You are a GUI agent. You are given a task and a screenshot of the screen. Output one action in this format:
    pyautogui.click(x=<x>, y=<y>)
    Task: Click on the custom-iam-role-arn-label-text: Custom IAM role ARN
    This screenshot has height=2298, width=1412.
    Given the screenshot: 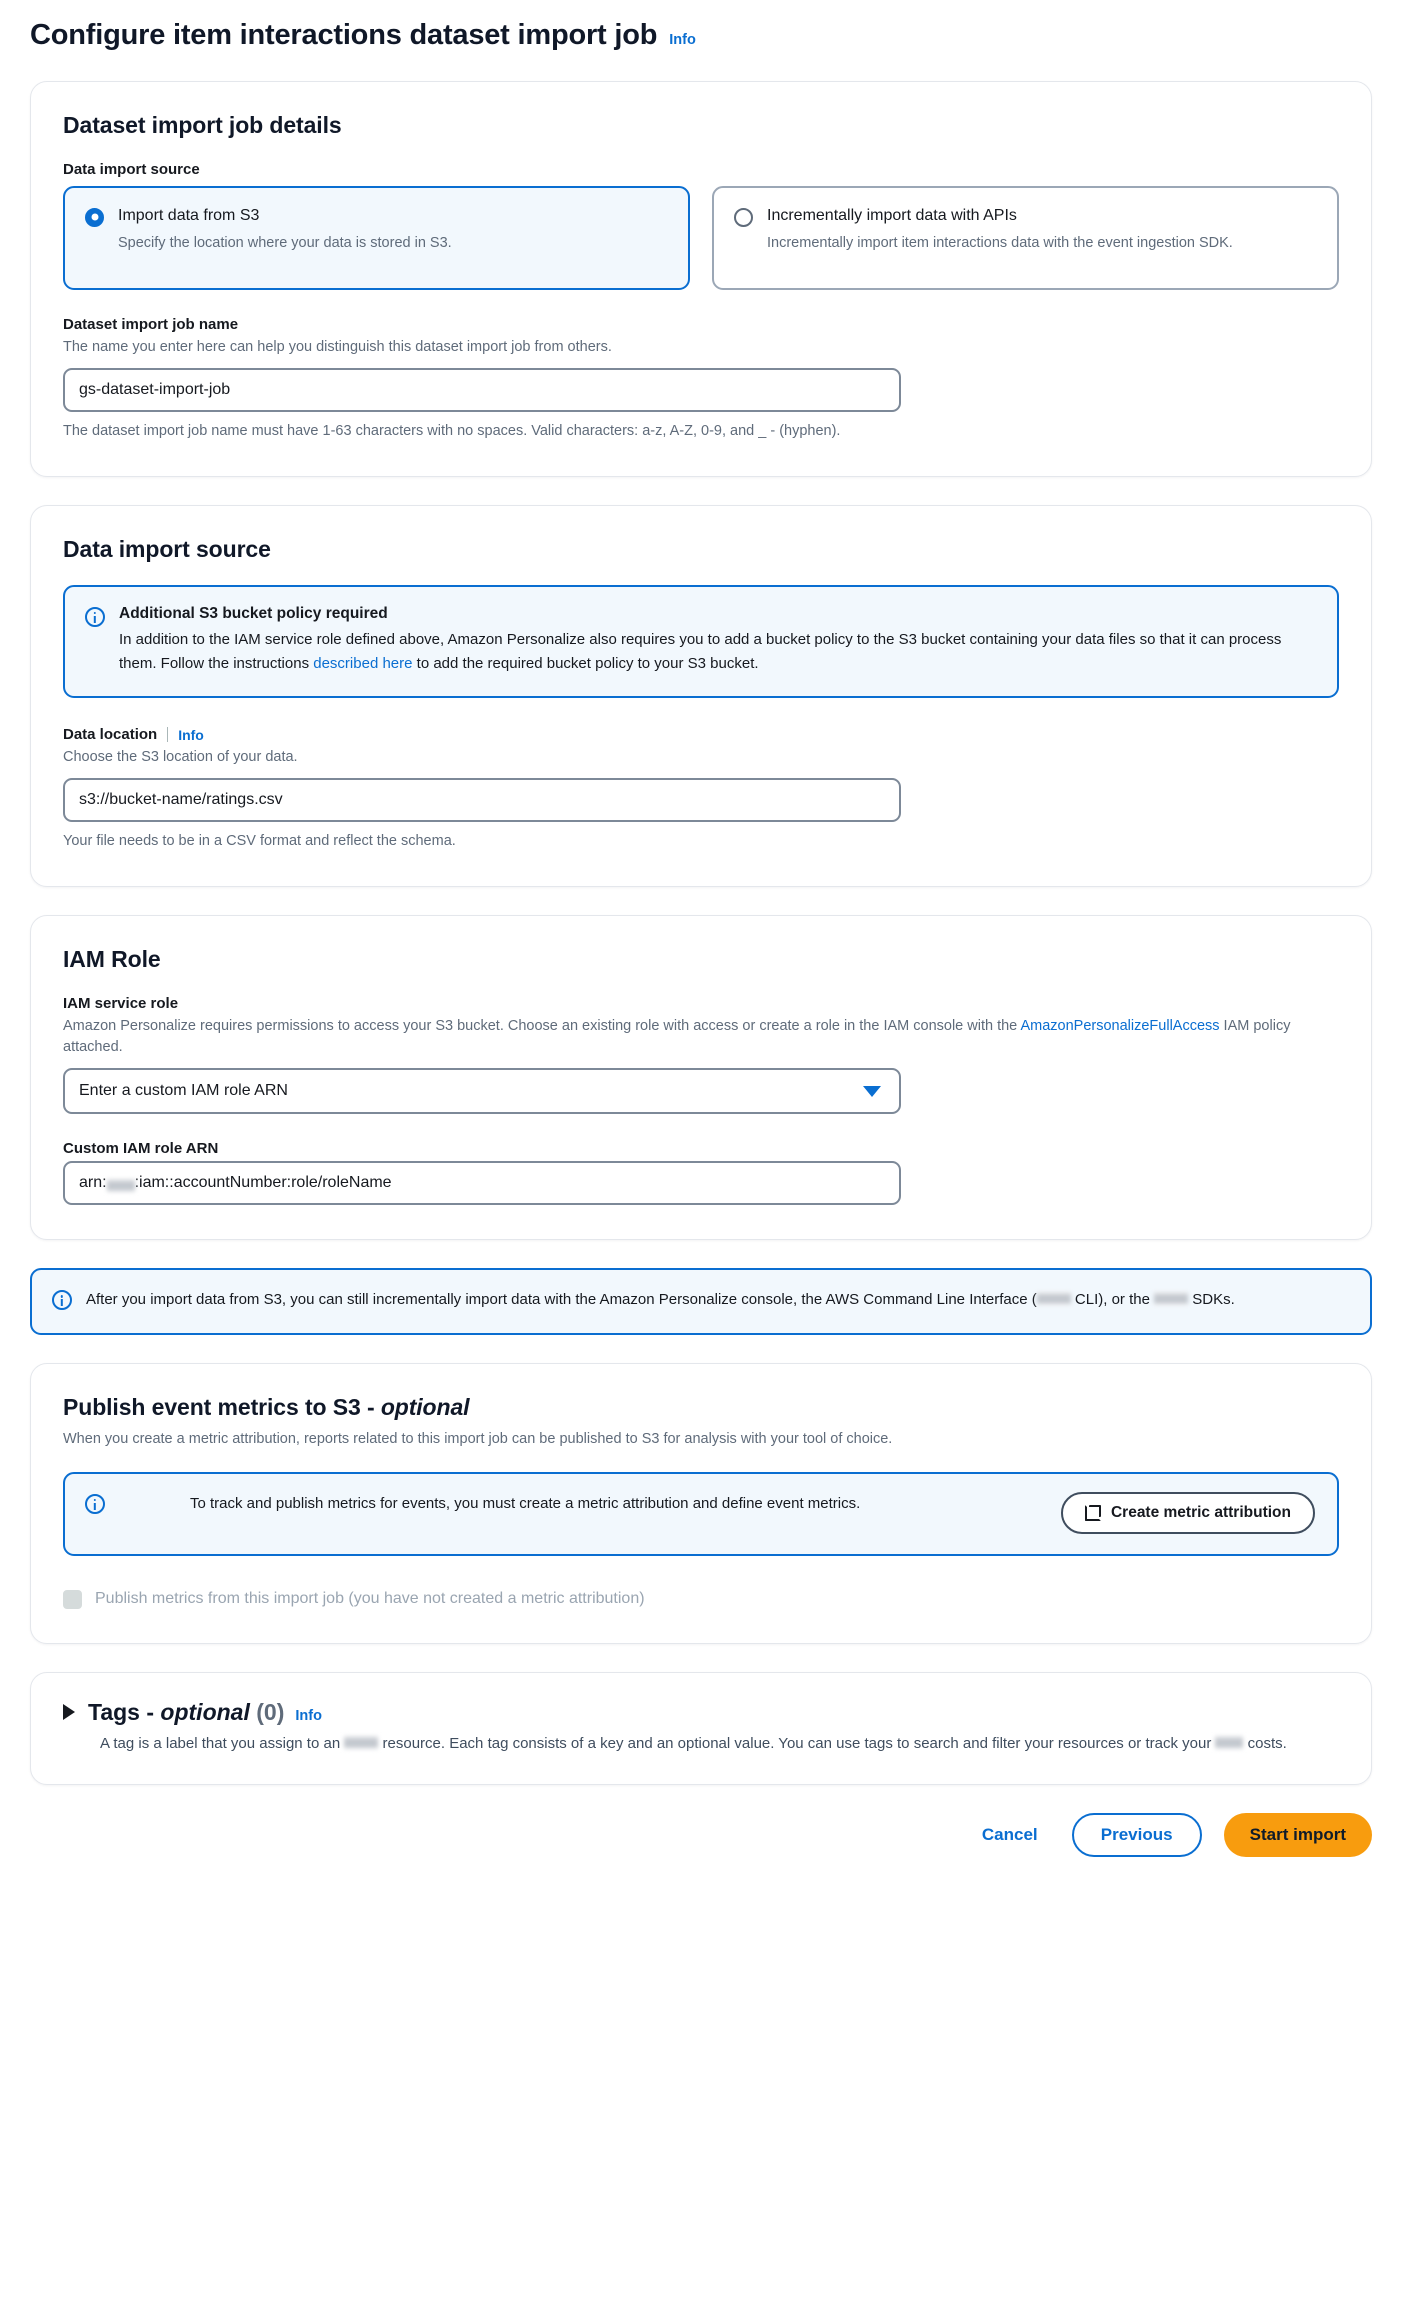 What is the action you would take?
    pyautogui.click(x=141, y=1149)
    